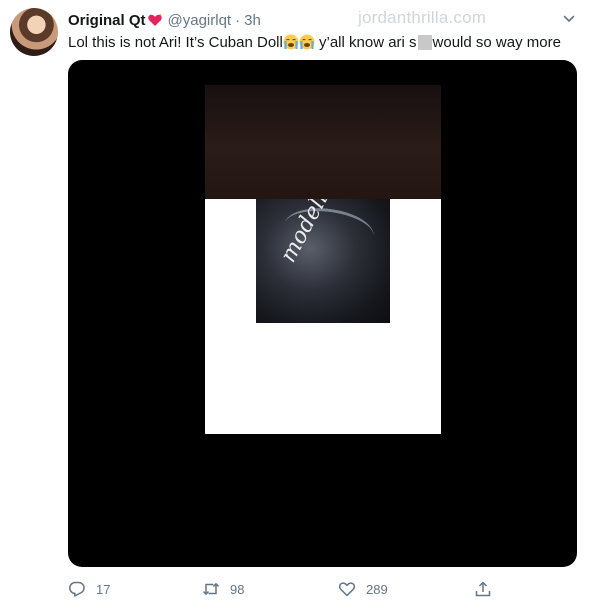  Describe the element at coordinates (323, 261) in the screenshot. I see `video-thumbnail: modelltearoom` at that location.